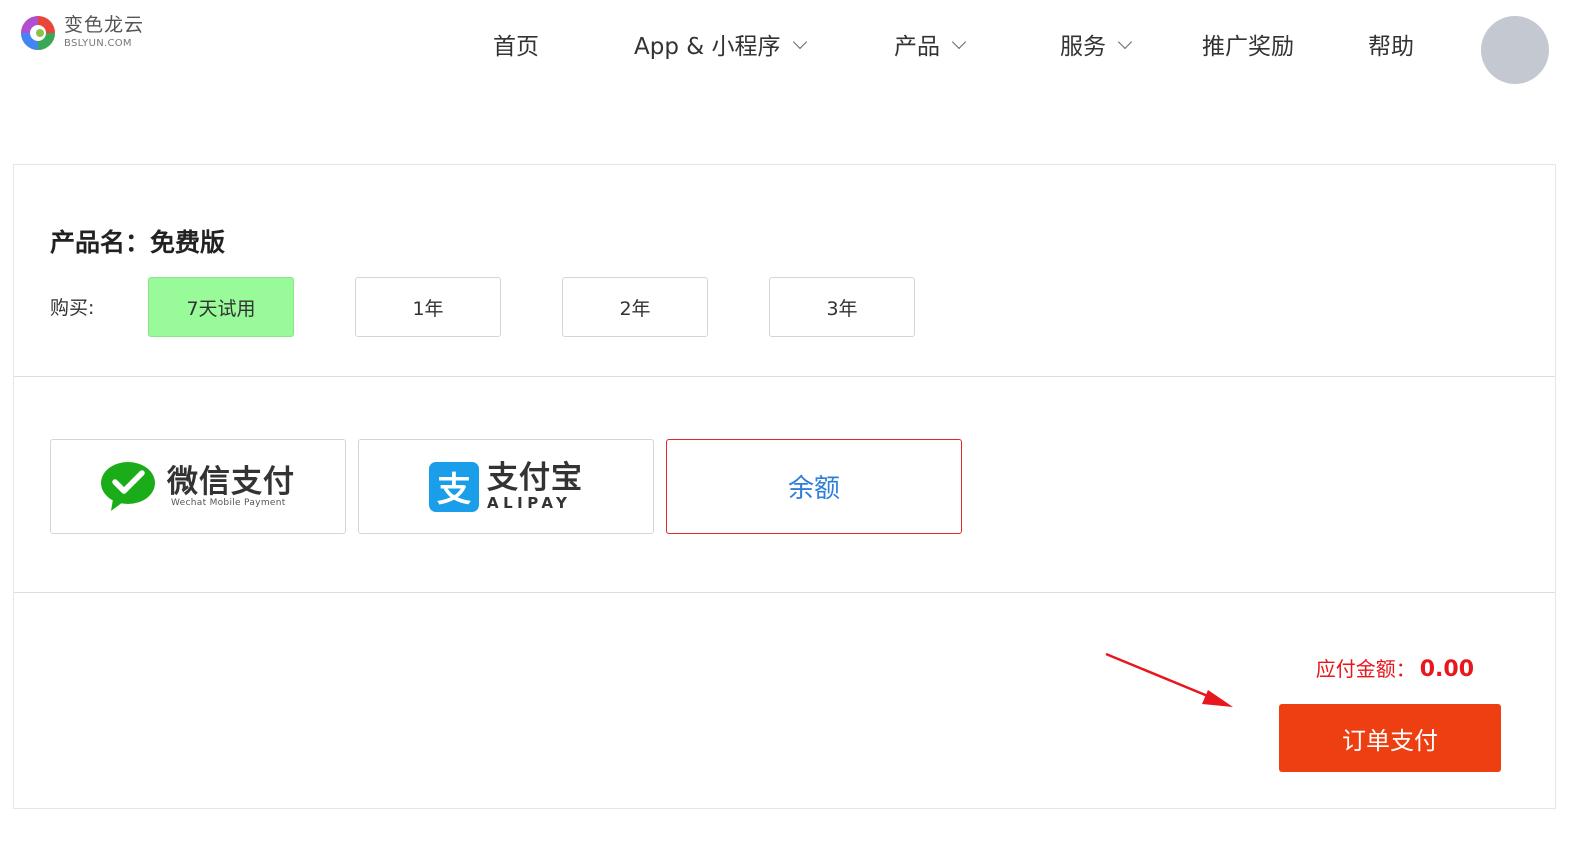 Image resolution: width=1589 pixels, height=848 pixels. I want to click on wechat-pay-sublabel: Wechat Mobile Payment, so click(228, 502).